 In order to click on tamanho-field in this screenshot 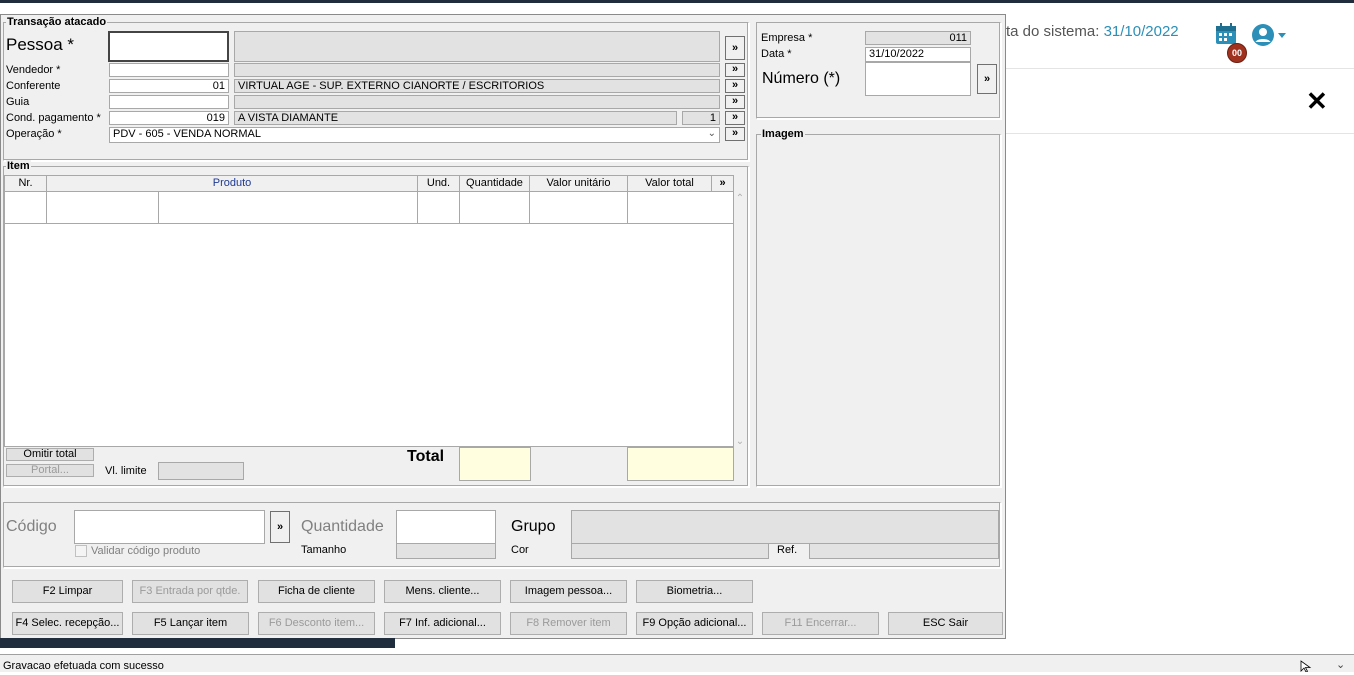, I will do `click(446, 551)`.